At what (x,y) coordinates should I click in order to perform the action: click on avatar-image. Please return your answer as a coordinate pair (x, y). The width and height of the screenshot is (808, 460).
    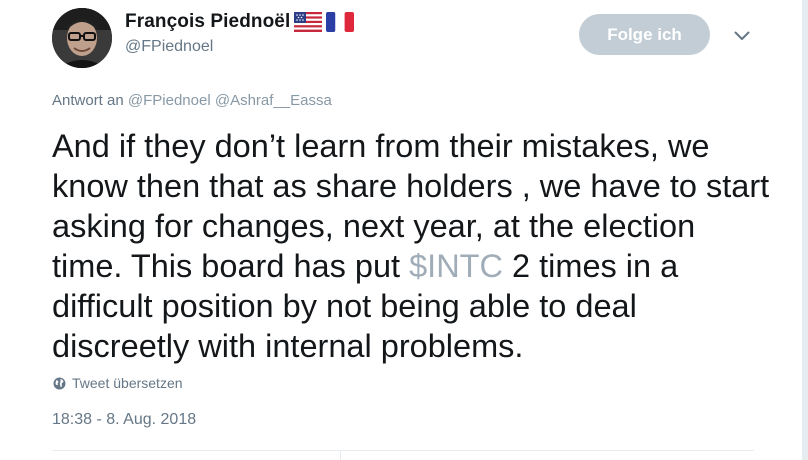
    Looking at the image, I should click on (82, 38).